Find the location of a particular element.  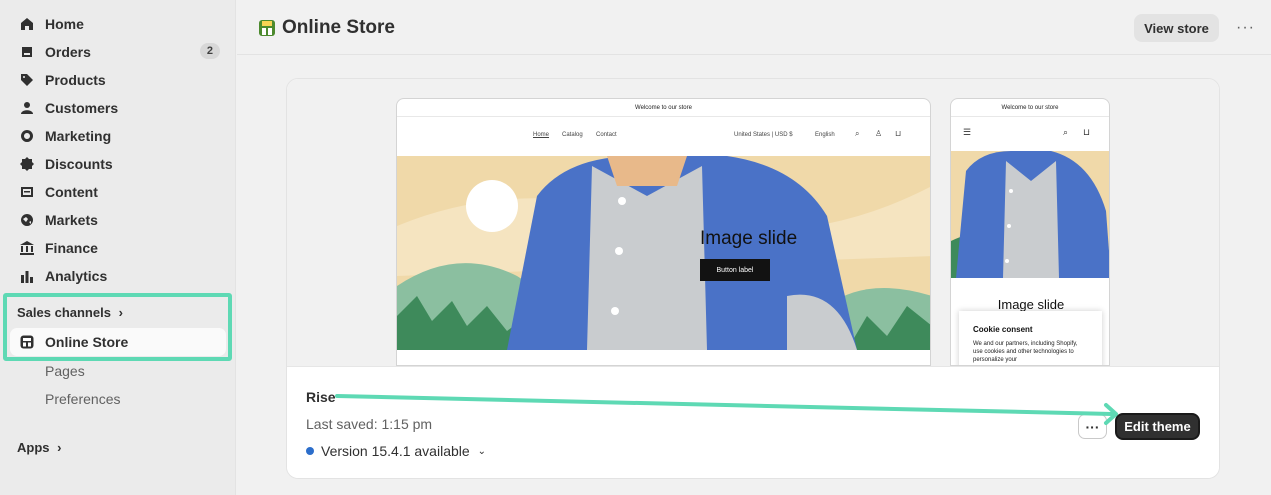

chart-icon is located at coordinates (27, 276).